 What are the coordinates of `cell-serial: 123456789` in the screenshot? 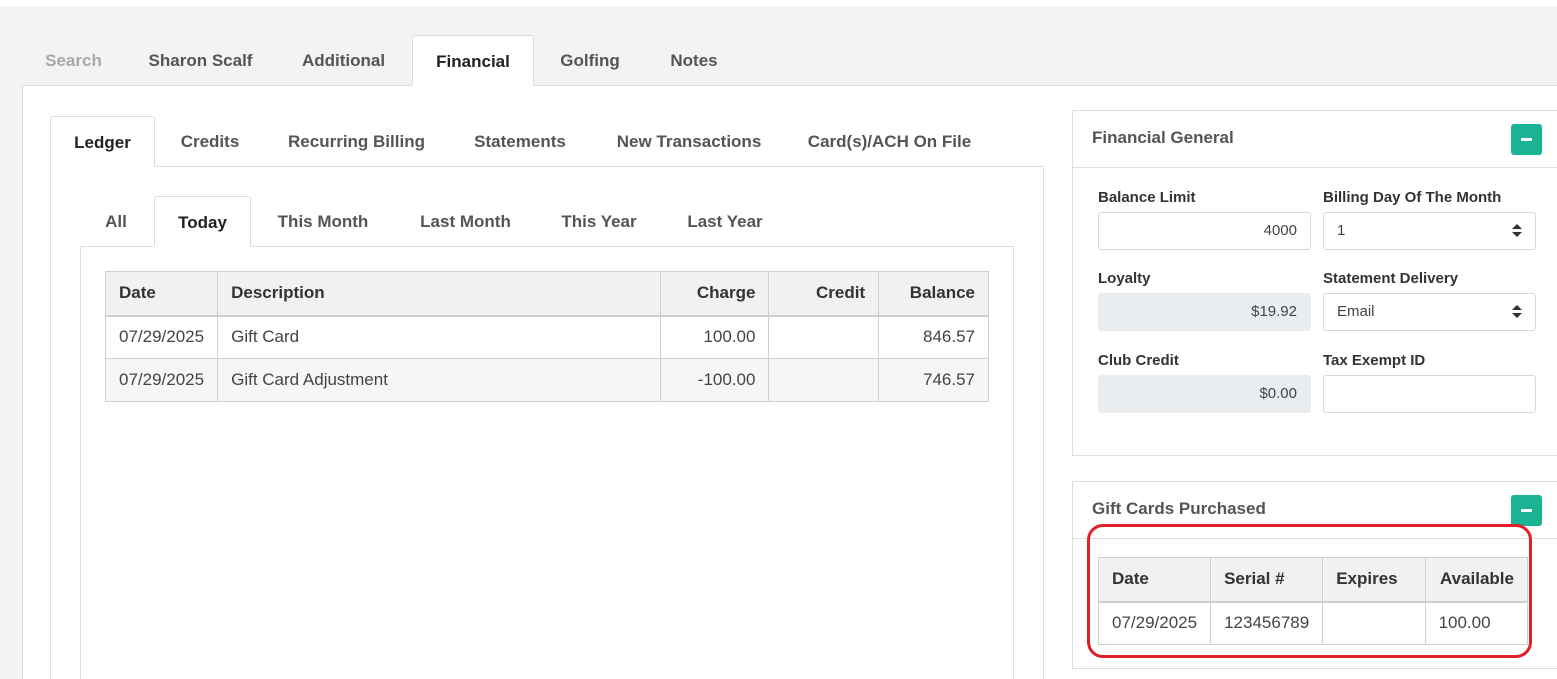 It's located at (1267, 623).